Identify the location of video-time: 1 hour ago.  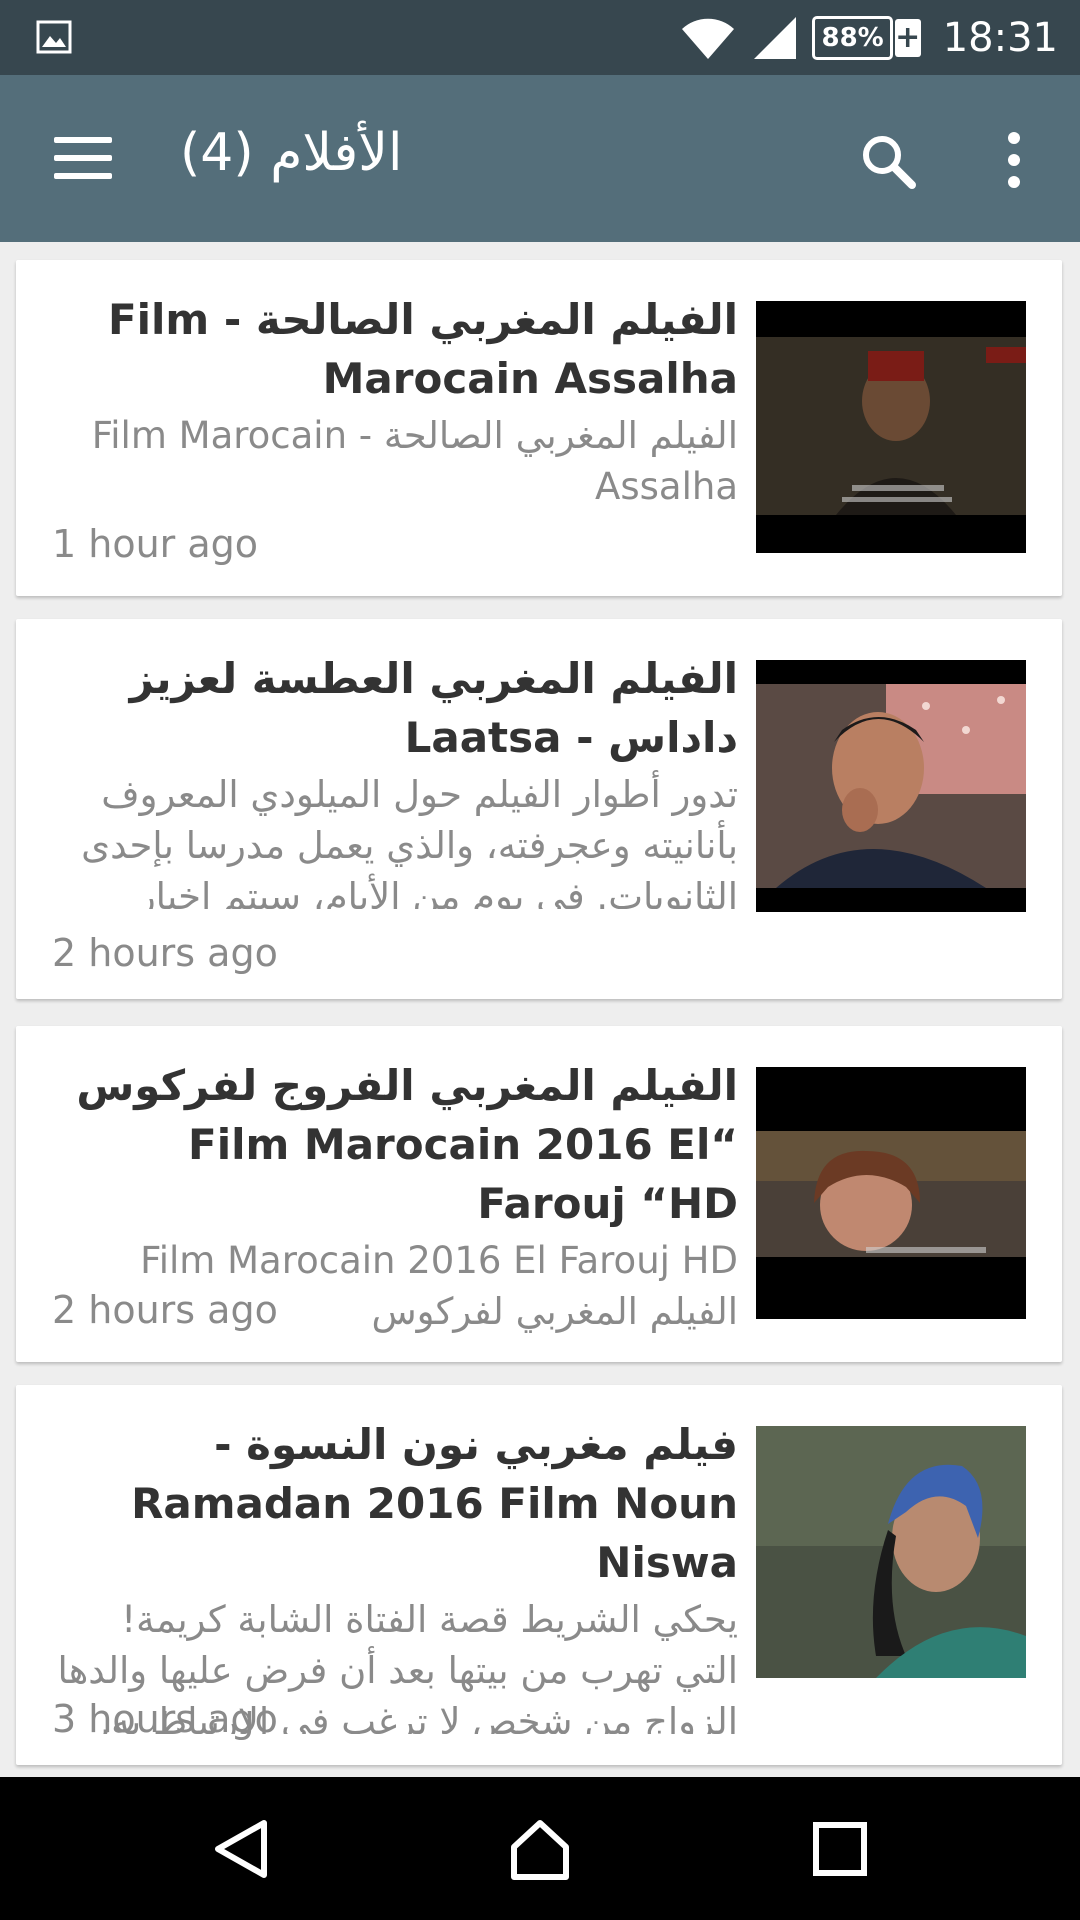
(155, 544).